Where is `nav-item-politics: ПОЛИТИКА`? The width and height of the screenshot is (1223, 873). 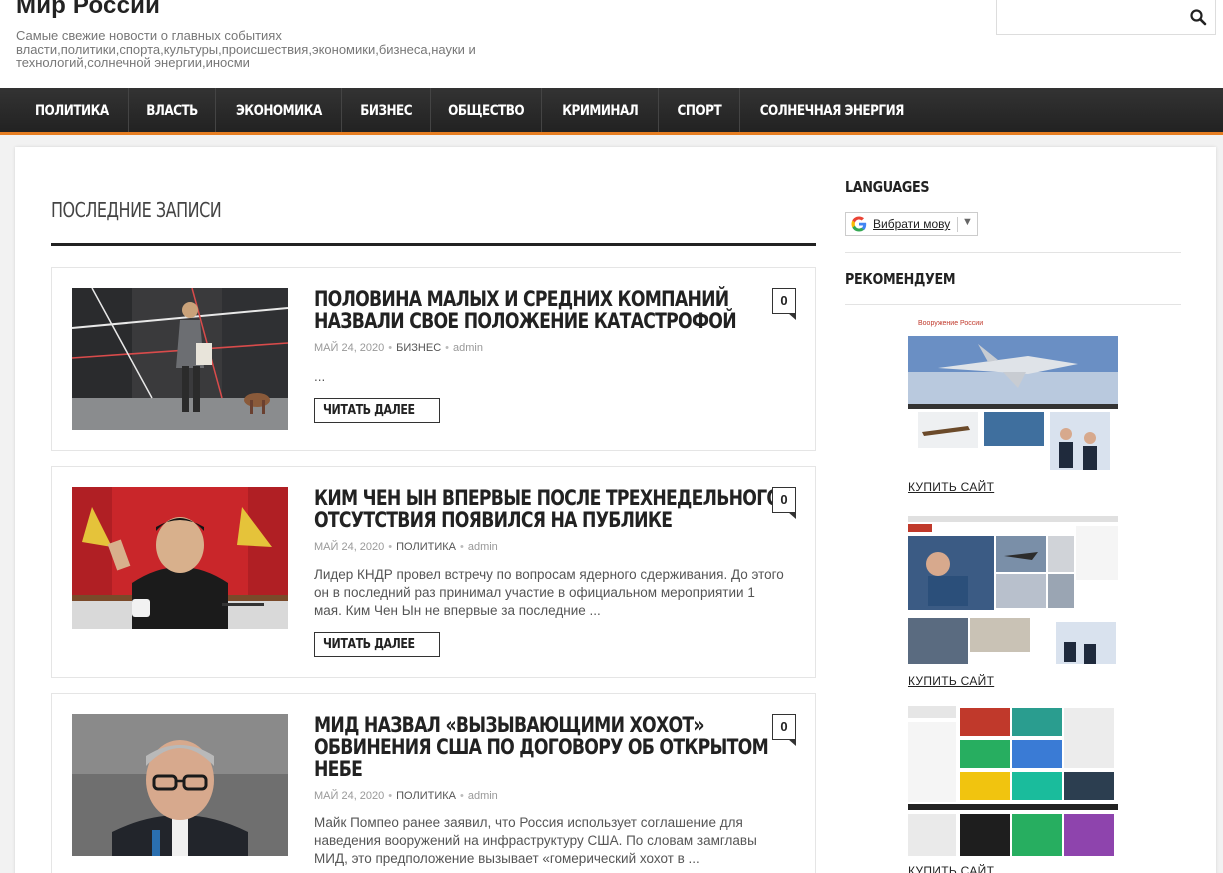 nav-item-politics: ПОЛИТИКА is located at coordinates (72, 110).